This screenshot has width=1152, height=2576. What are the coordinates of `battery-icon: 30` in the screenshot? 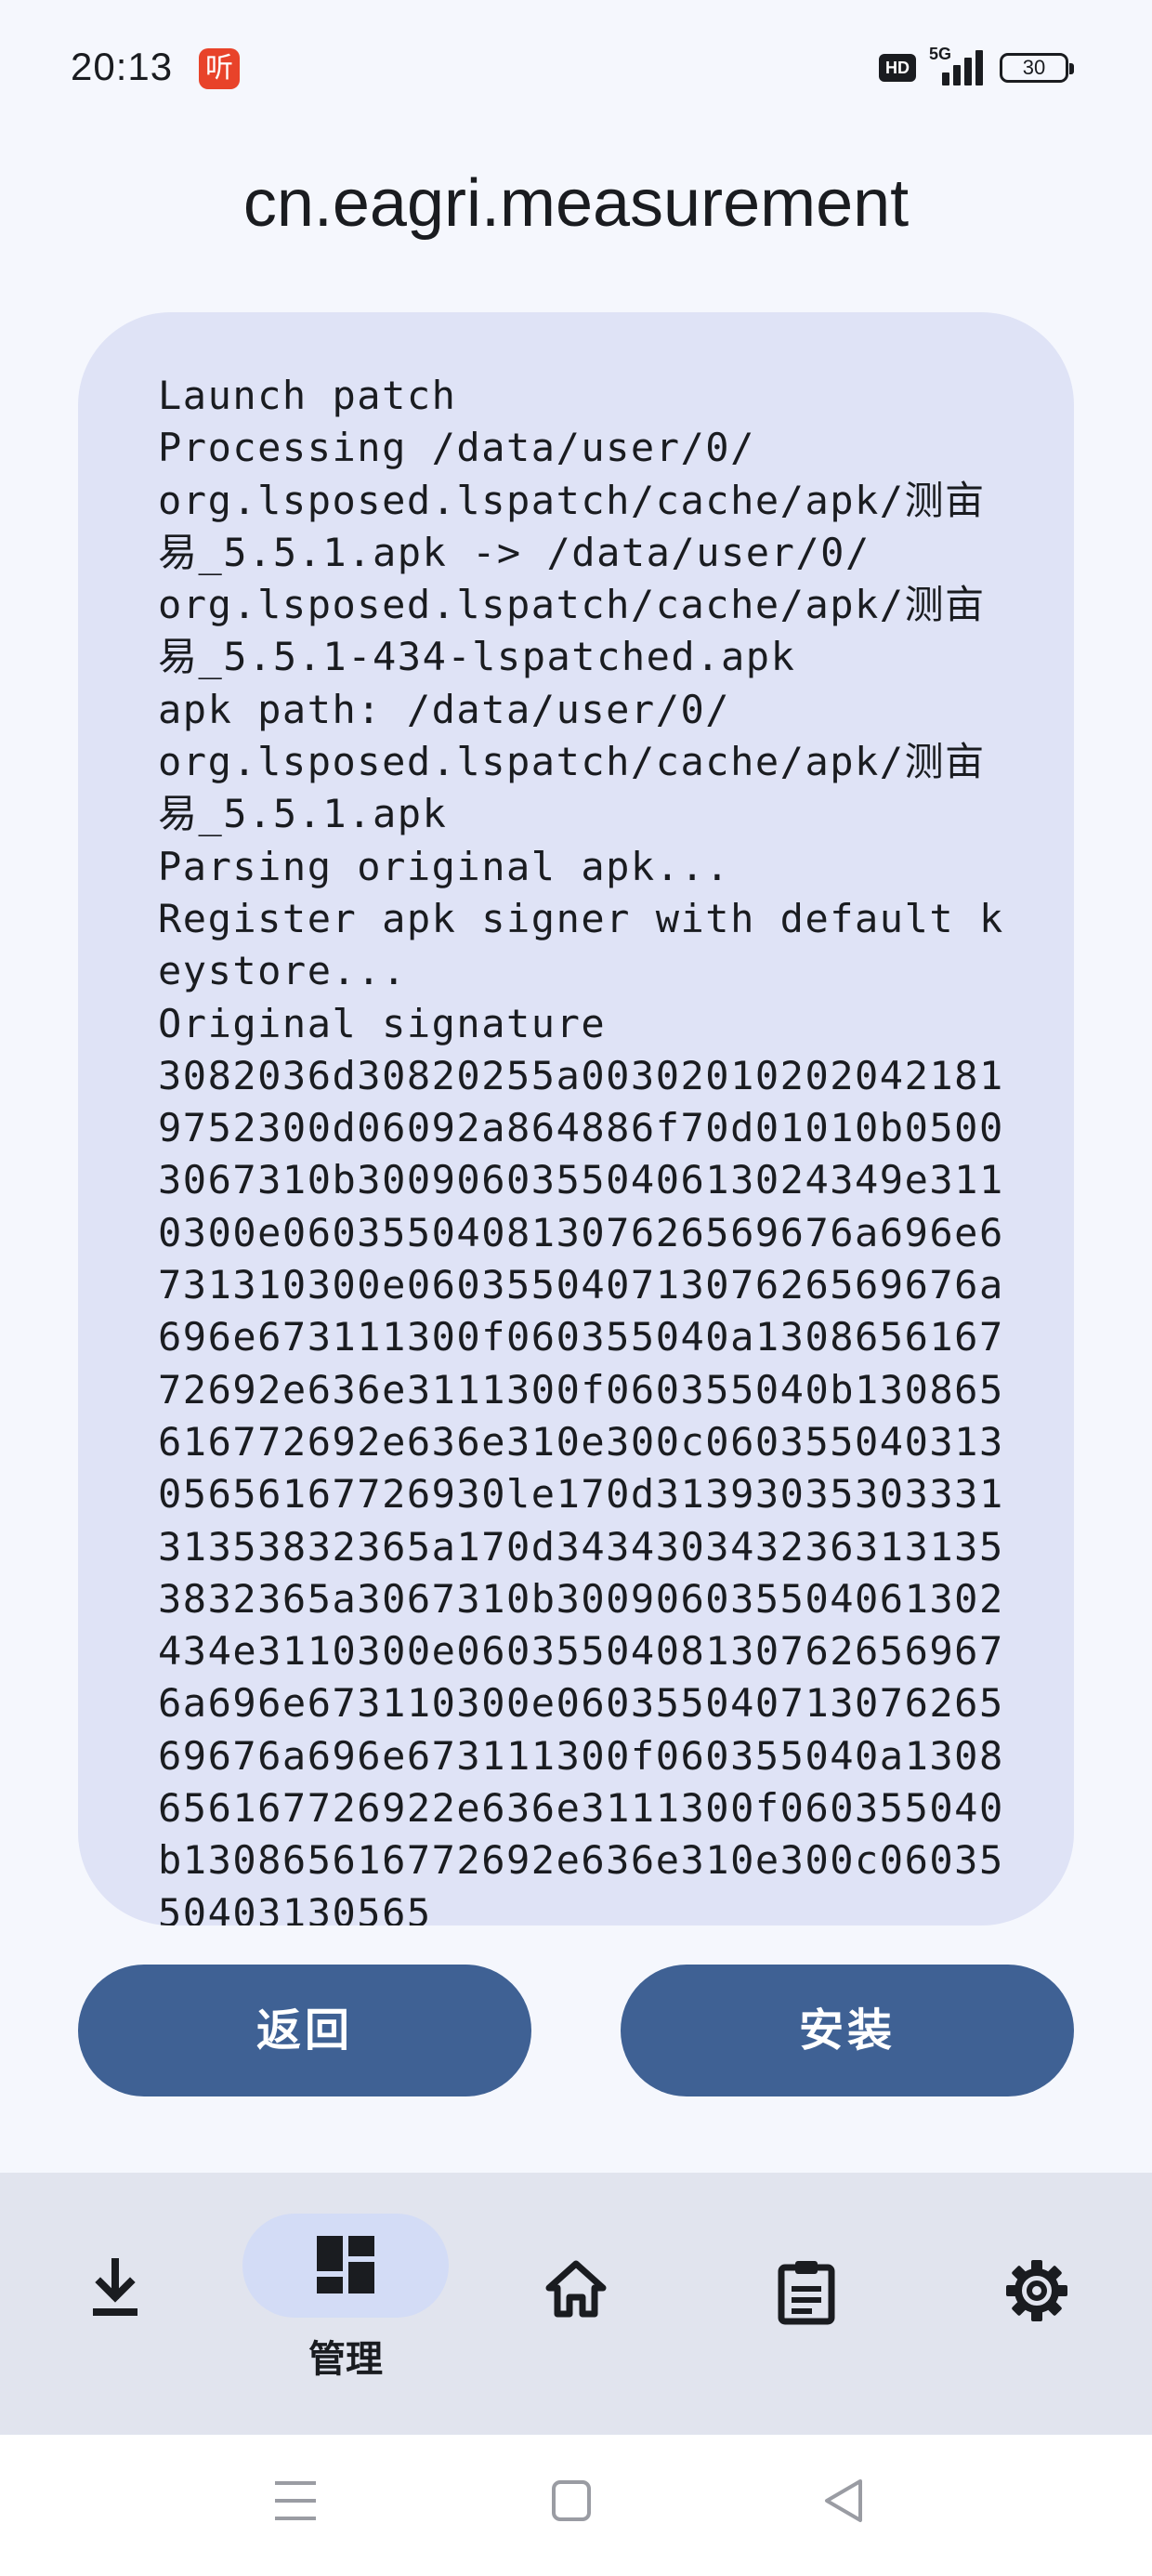 It's located at (1037, 68).